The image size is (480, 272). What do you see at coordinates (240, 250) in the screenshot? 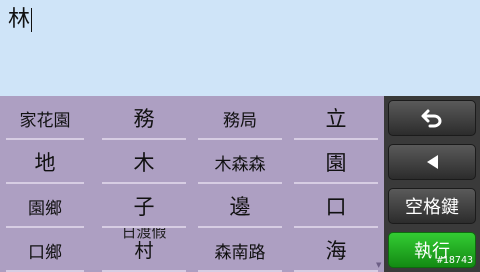
I see `candidate-item: 森南路` at bounding box center [240, 250].